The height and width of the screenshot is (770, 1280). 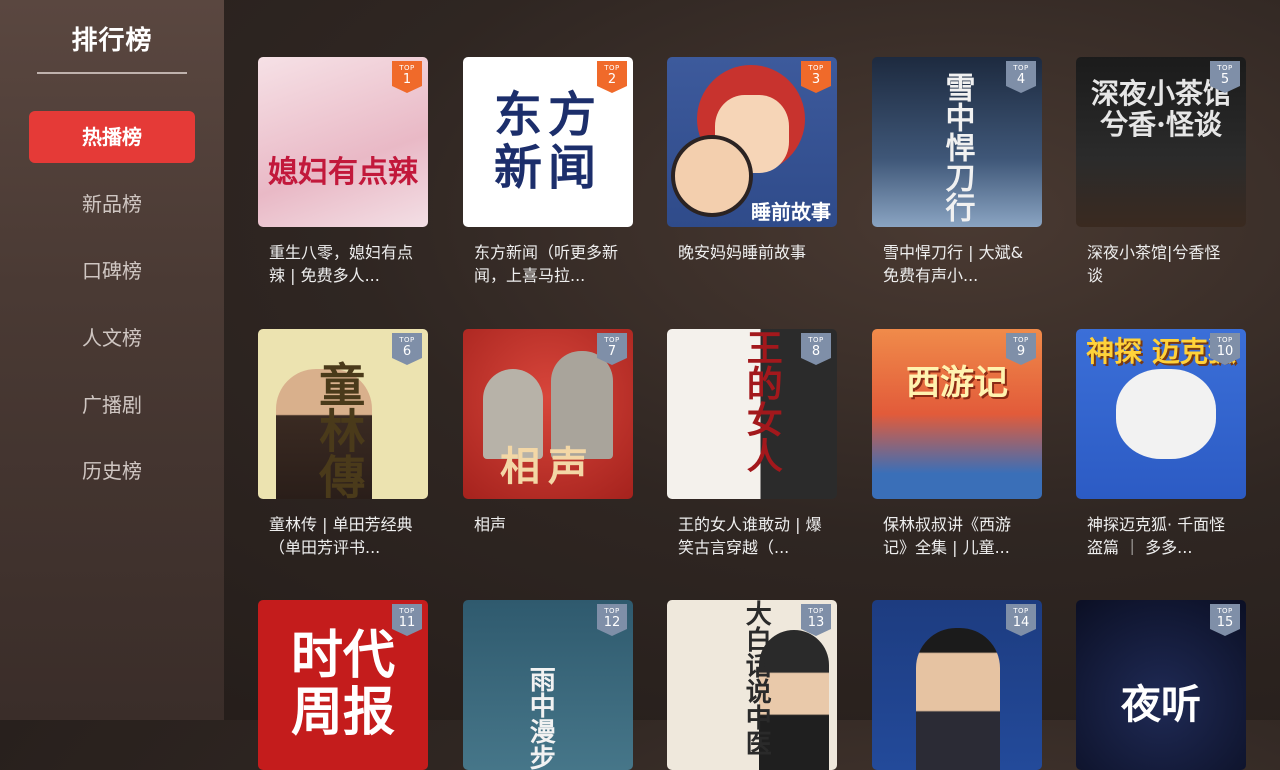 I want to click on album-card: 夜听 TOP 15, so click(x=1161, y=685).